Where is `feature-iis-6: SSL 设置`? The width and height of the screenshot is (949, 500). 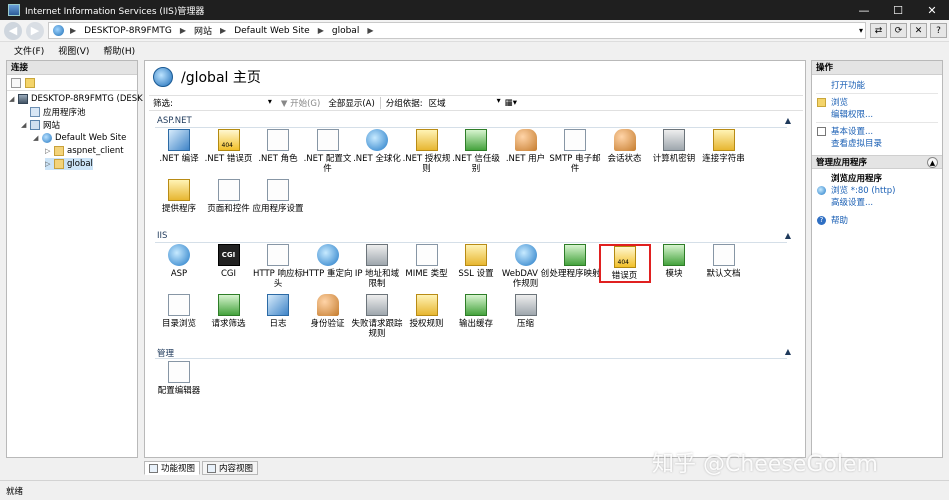 feature-iis-6: SSL 设置 is located at coordinates (476, 261).